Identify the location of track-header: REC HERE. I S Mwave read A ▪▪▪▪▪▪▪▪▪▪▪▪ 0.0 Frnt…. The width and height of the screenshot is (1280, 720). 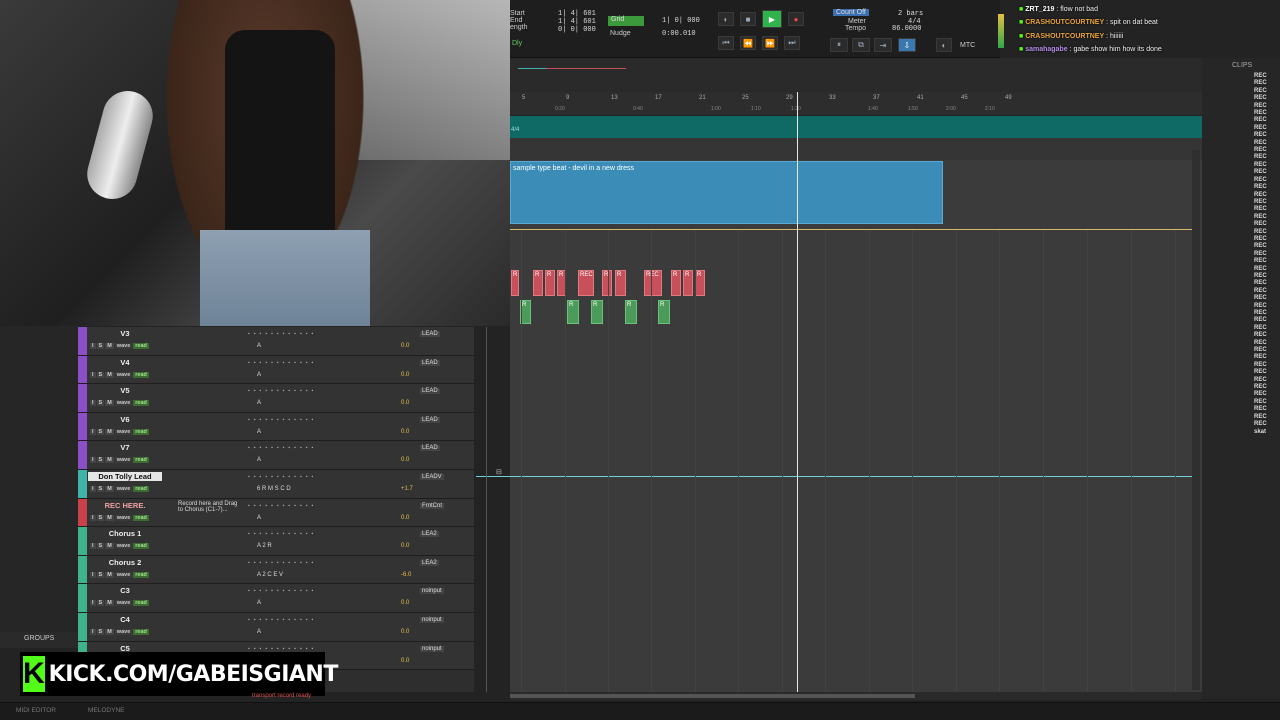
(276, 513).